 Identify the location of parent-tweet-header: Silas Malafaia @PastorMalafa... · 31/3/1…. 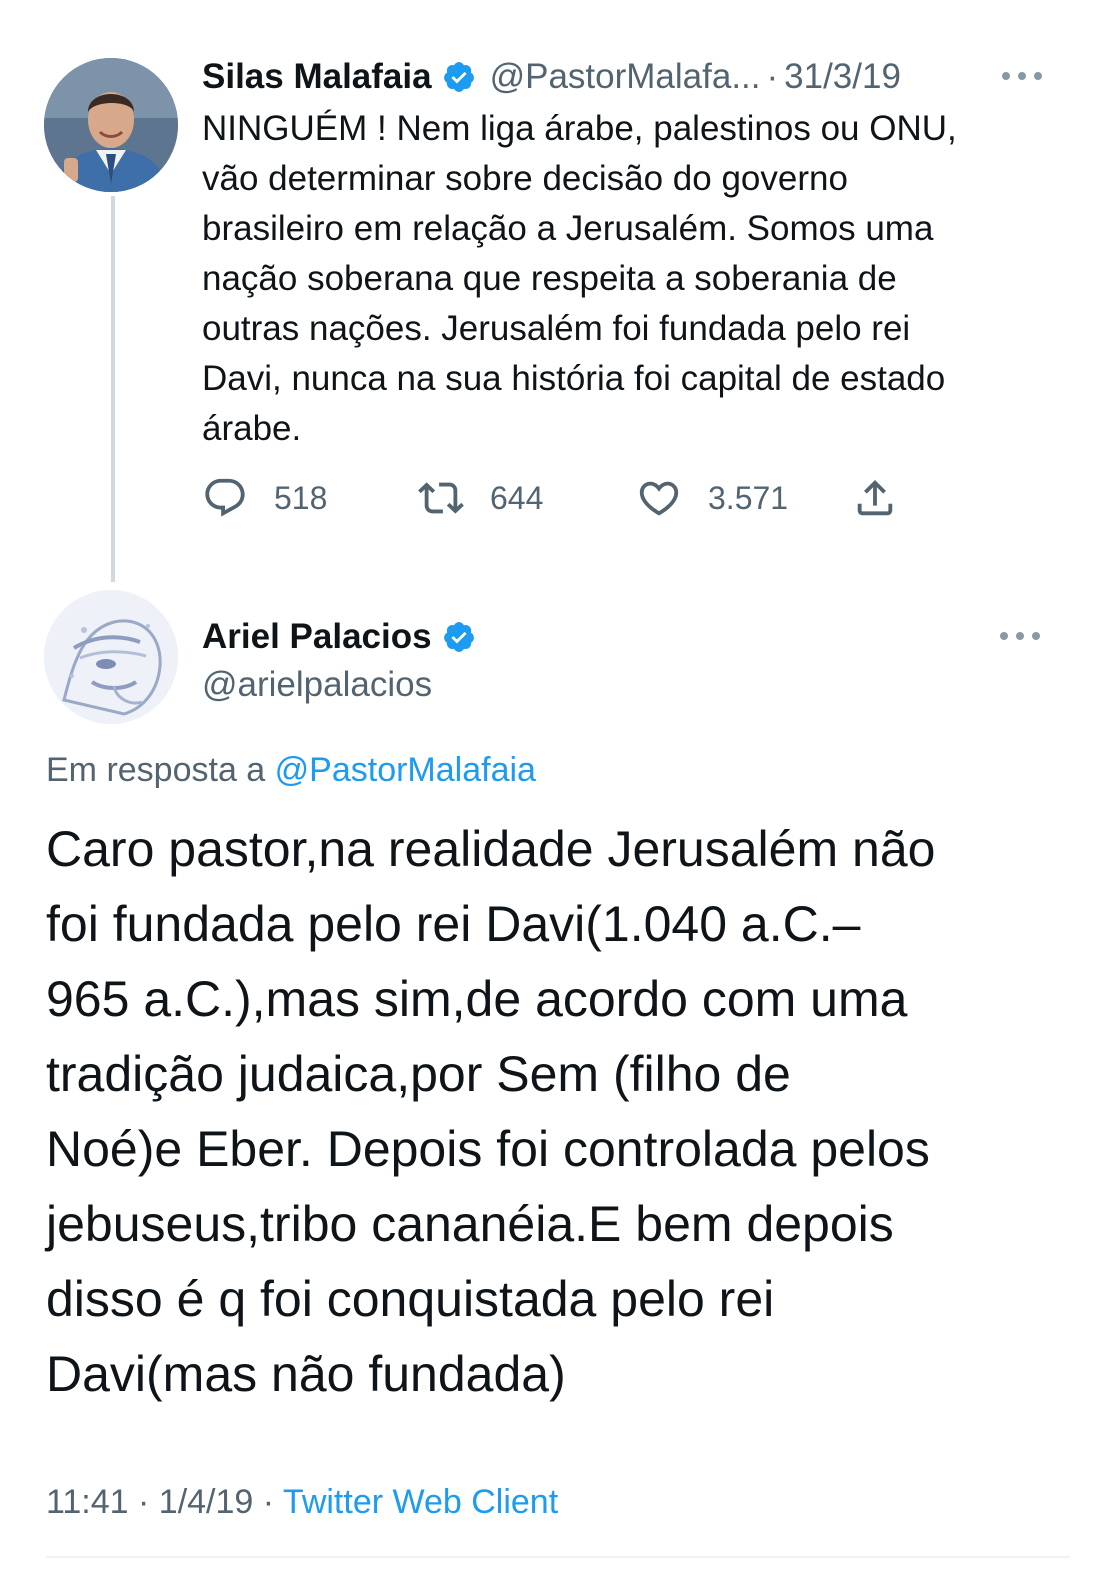
(551, 77).